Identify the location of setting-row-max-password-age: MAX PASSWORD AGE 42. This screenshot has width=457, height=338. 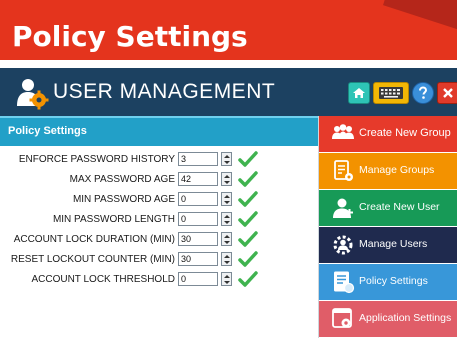
(159, 179).